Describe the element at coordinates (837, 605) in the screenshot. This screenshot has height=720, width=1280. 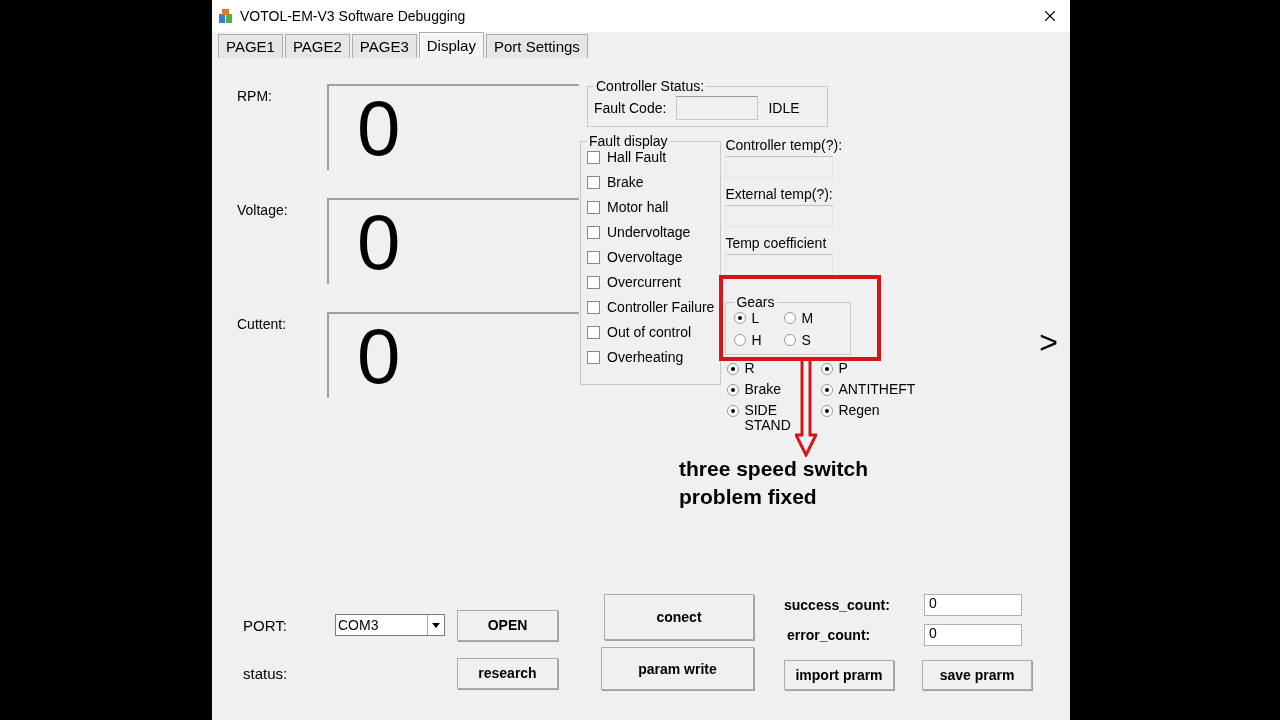
I see `counter-label: success_count:` at that location.